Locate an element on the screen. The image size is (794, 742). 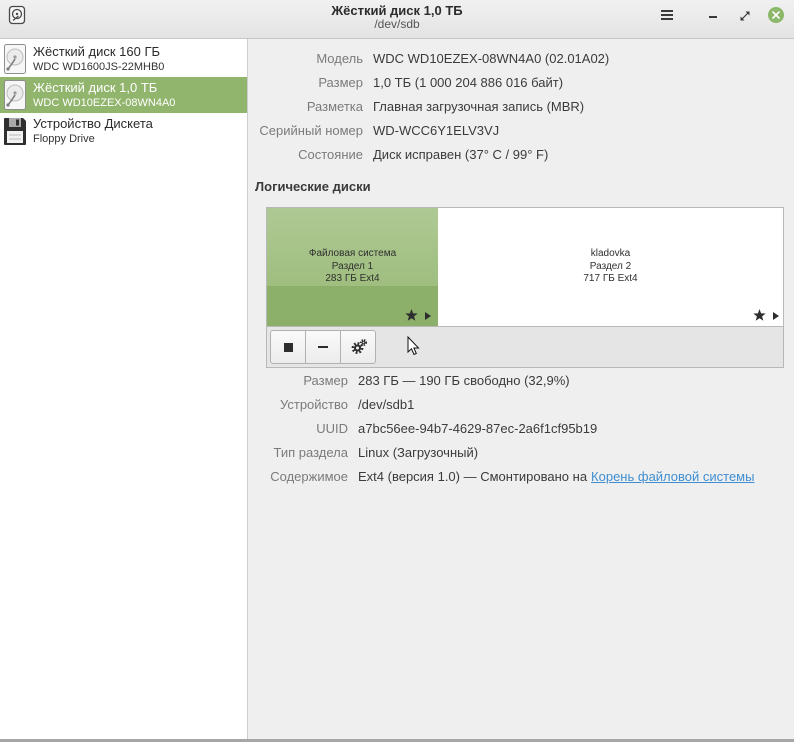
volume-row-label: Размер is located at coordinates (325, 380).